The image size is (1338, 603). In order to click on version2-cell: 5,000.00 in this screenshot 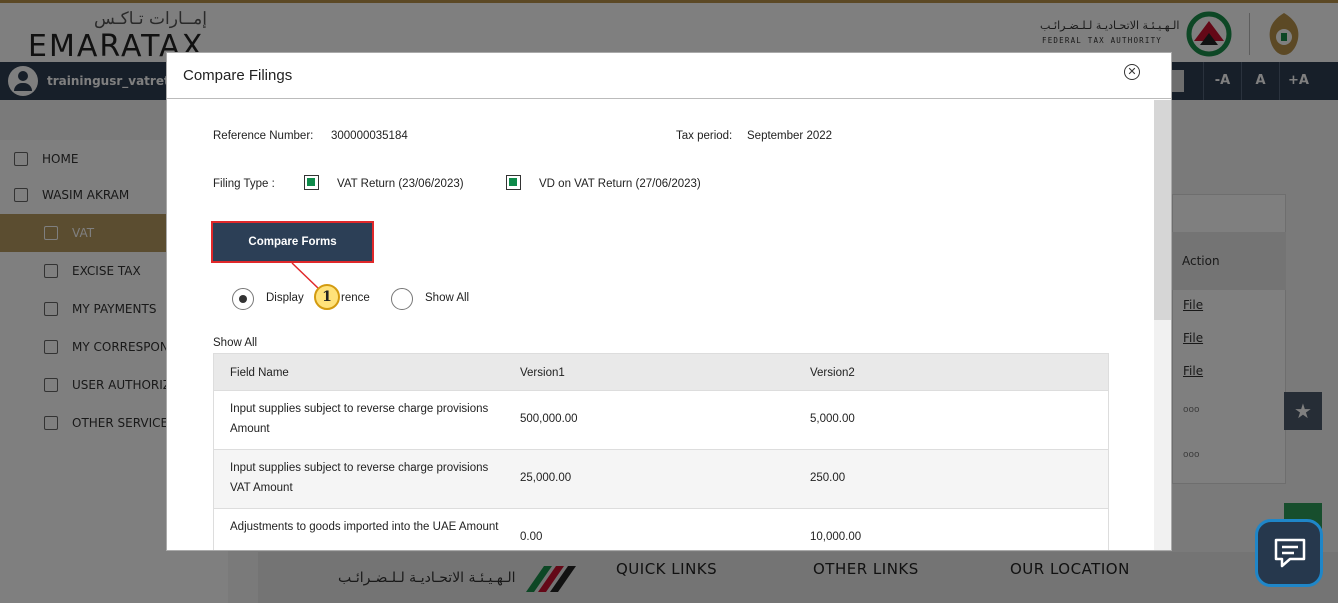, I will do `click(832, 419)`.